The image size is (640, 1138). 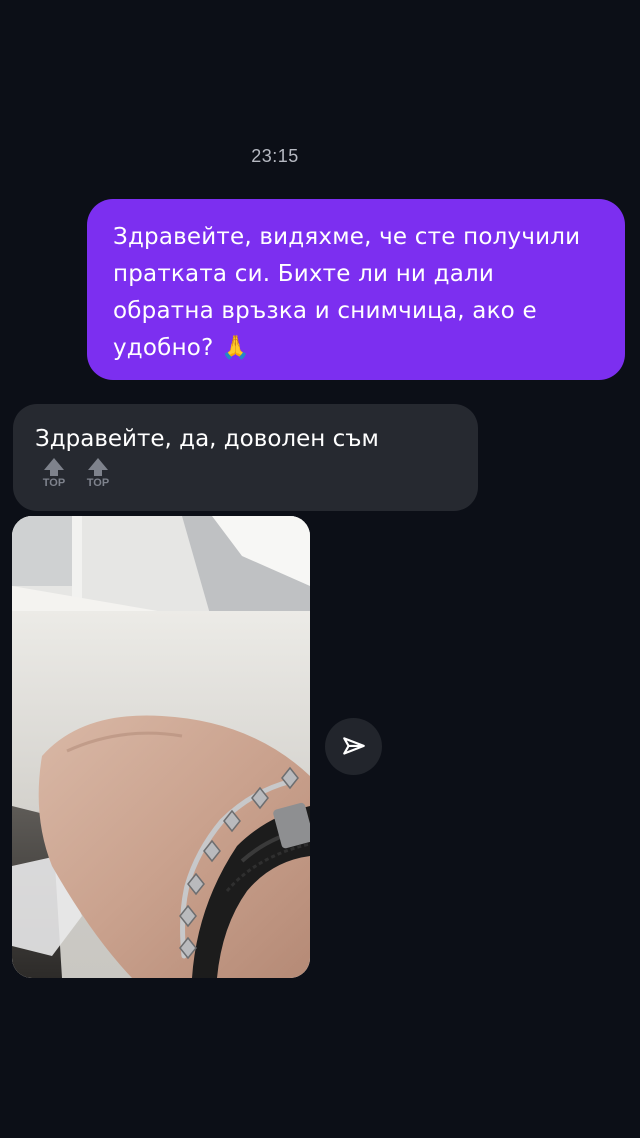 I want to click on share-button, so click(x=353, y=746).